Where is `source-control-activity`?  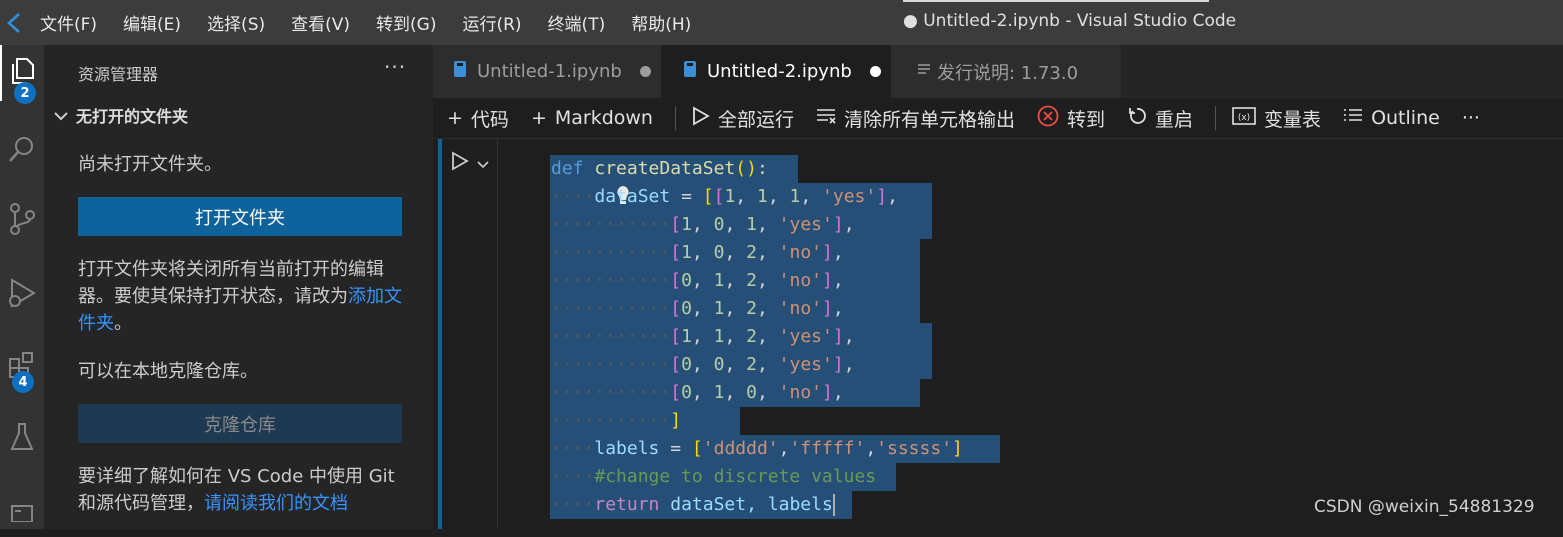 source-control-activity is located at coordinates (22, 221).